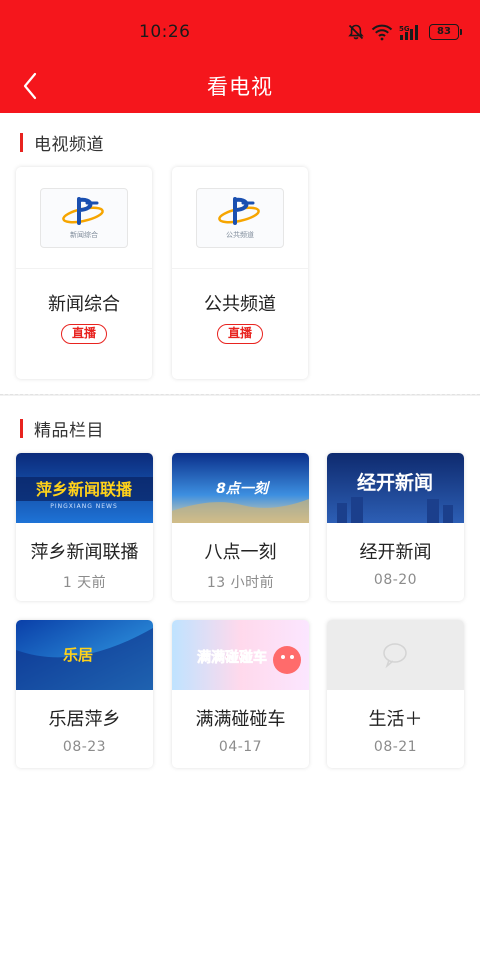  I want to click on program-thumbnail: 满满碰碰车, so click(240, 655).